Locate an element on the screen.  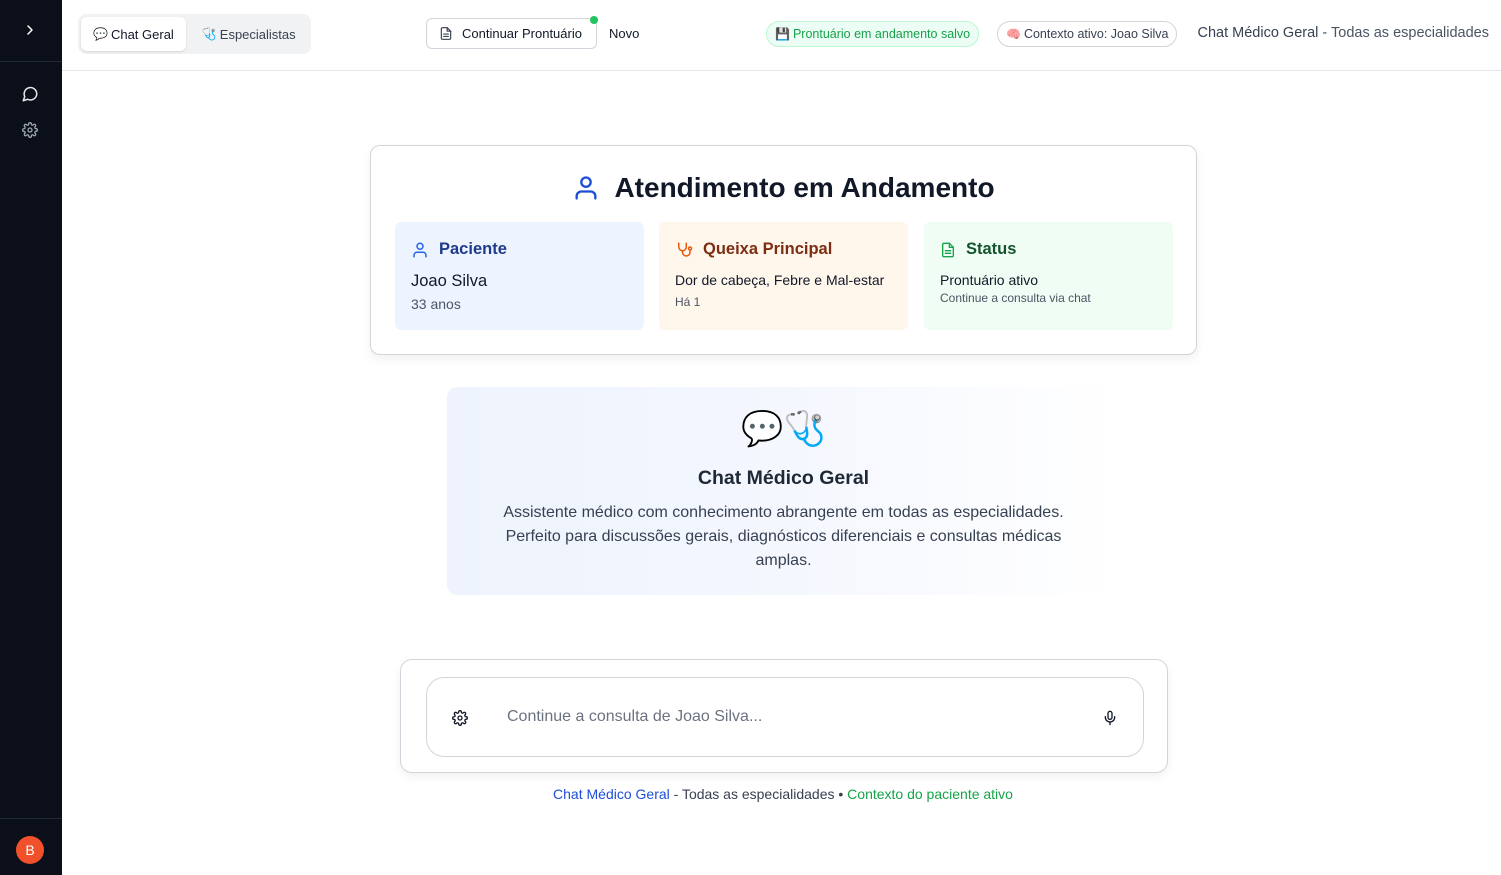
microphone-icon is located at coordinates (1110, 718).